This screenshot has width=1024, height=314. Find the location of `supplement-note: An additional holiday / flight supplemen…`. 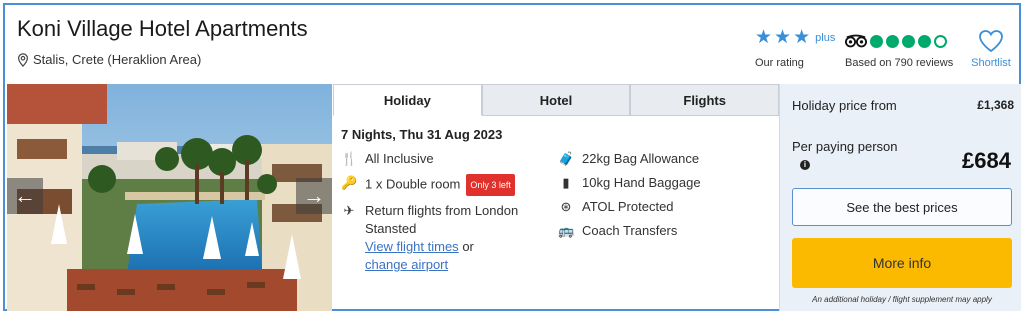

supplement-note: An additional holiday / flight supplemen… is located at coordinates (902, 299).